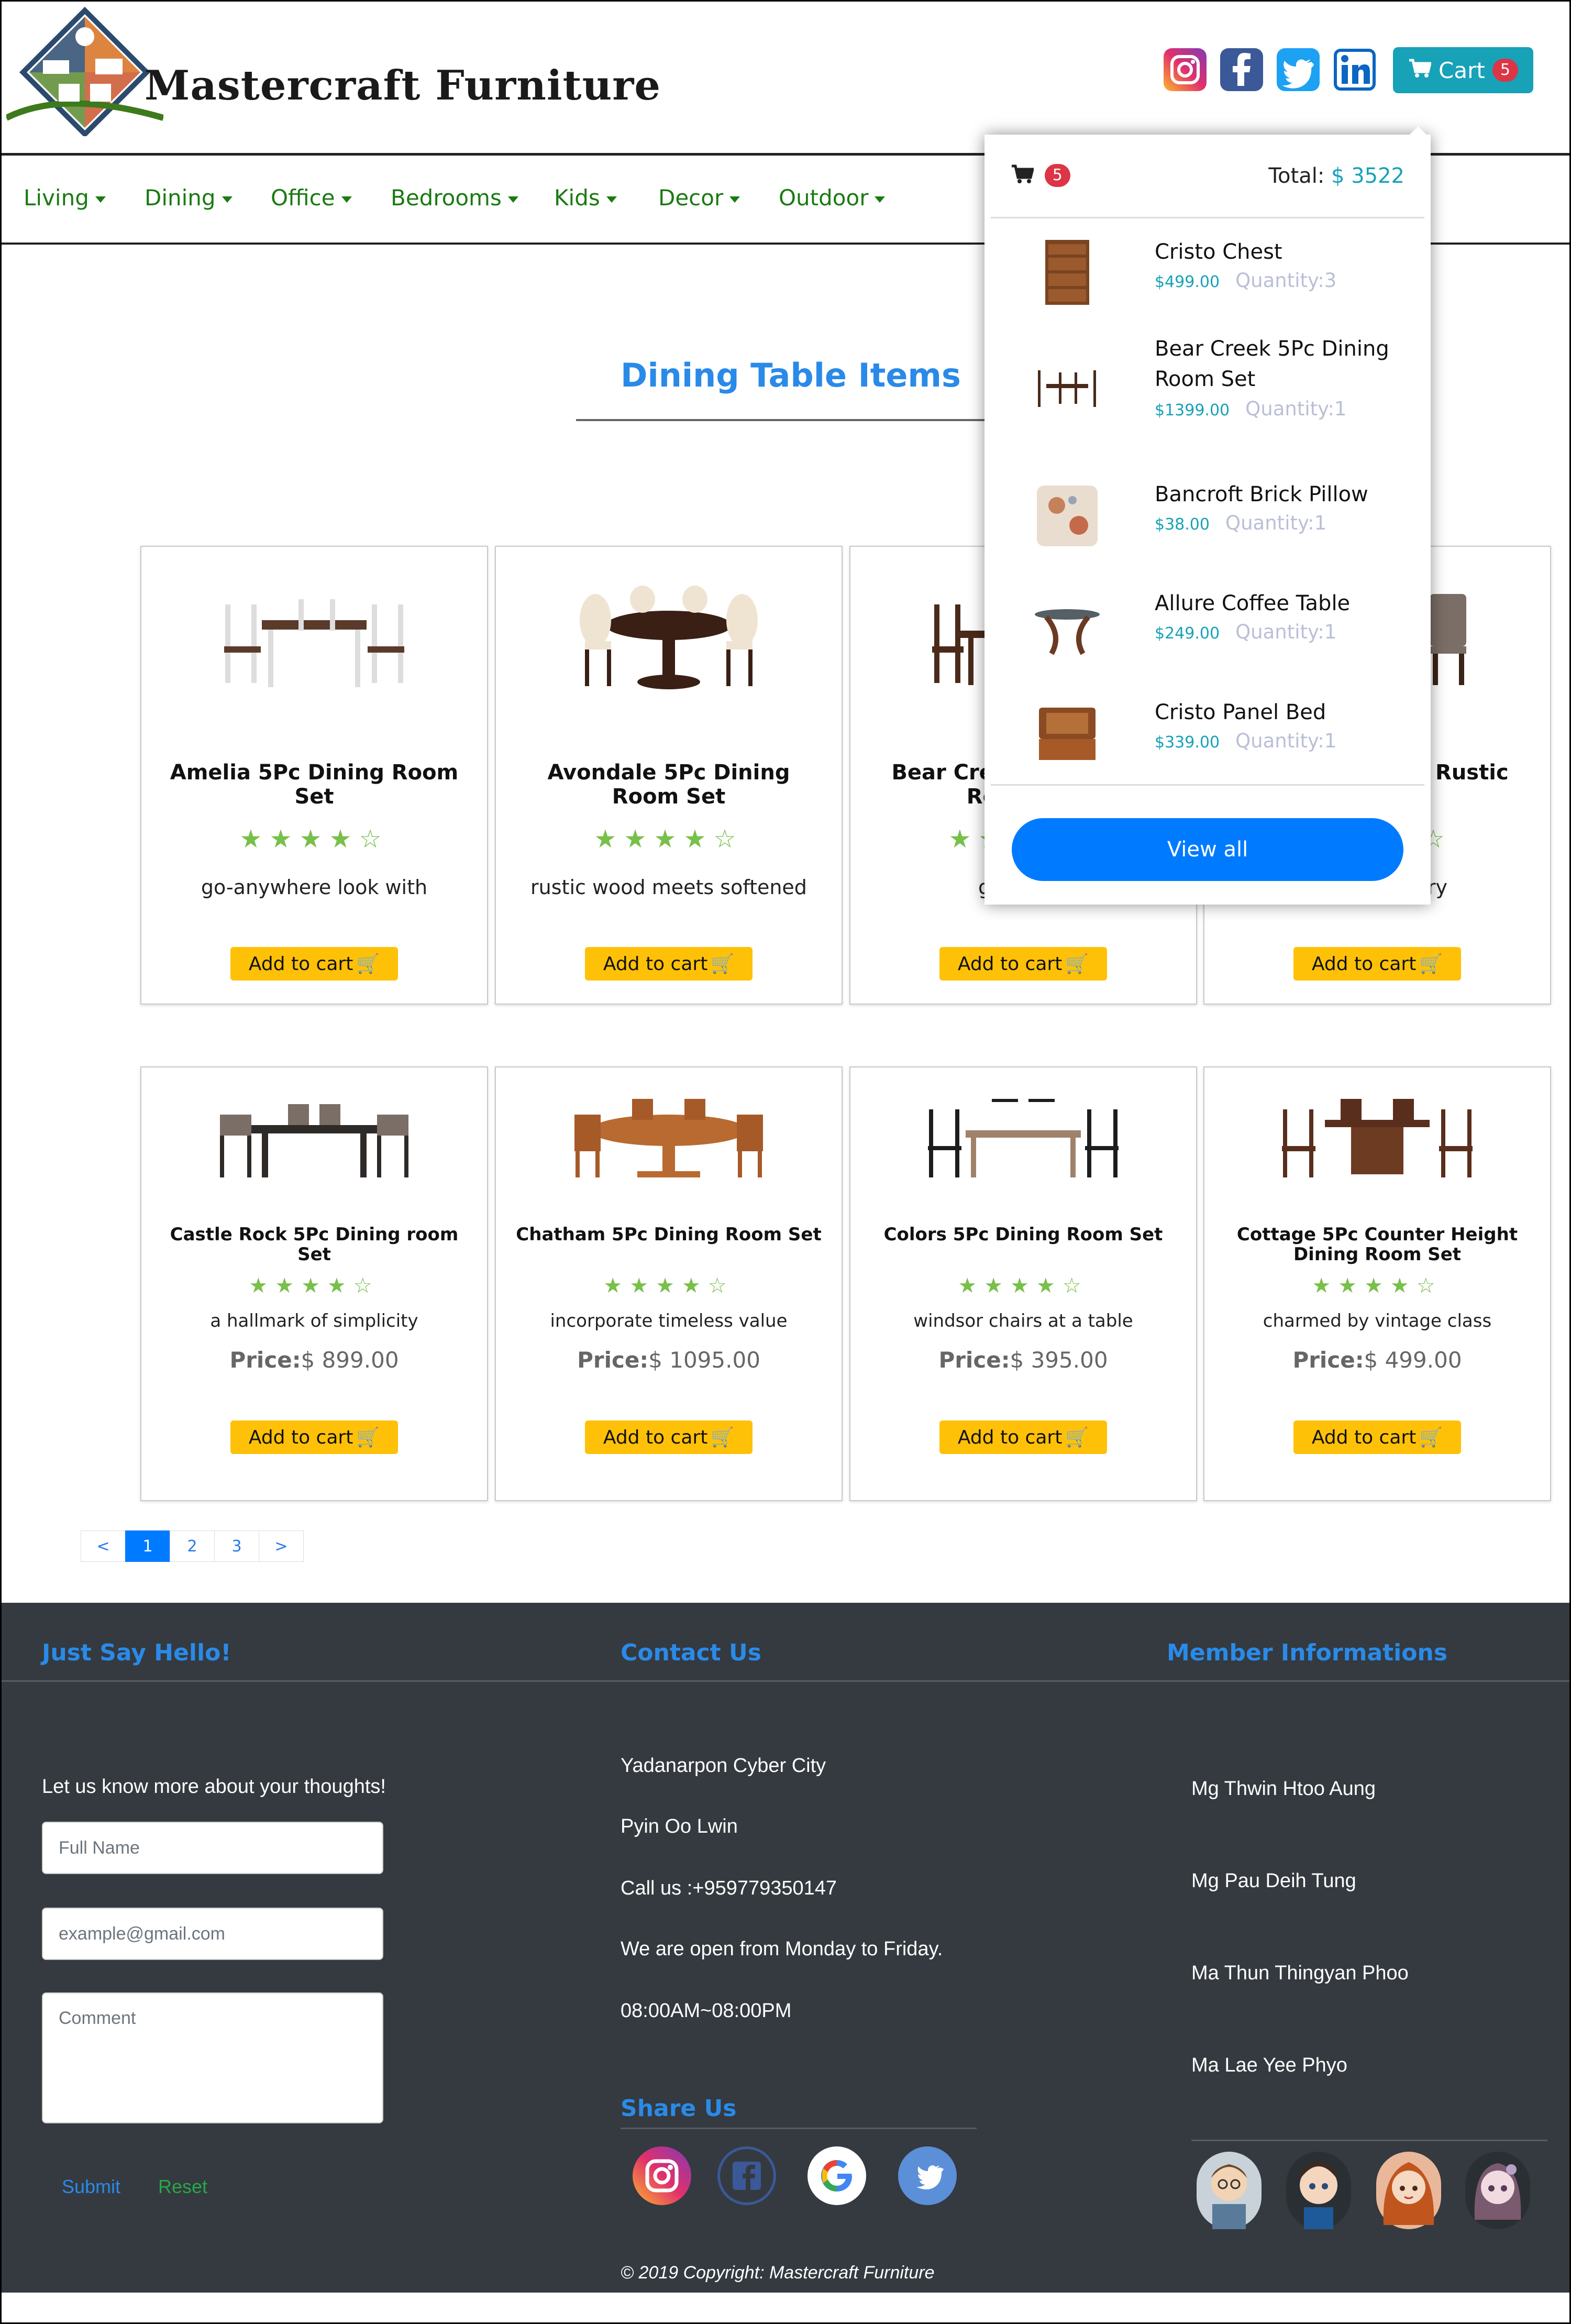  Describe the element at coordinates (84, 71) in the screenshot. I see `brand-logo` at that location.